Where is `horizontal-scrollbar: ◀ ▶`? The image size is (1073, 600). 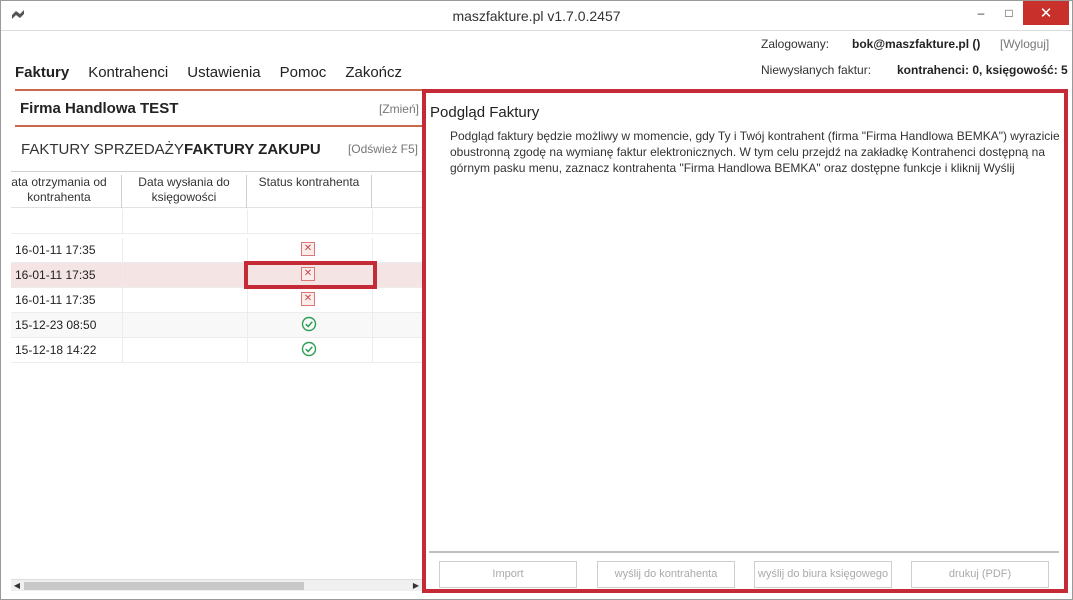 horizontal-scrollbar: ◀ ▶ is located at coordinates (216, 585).